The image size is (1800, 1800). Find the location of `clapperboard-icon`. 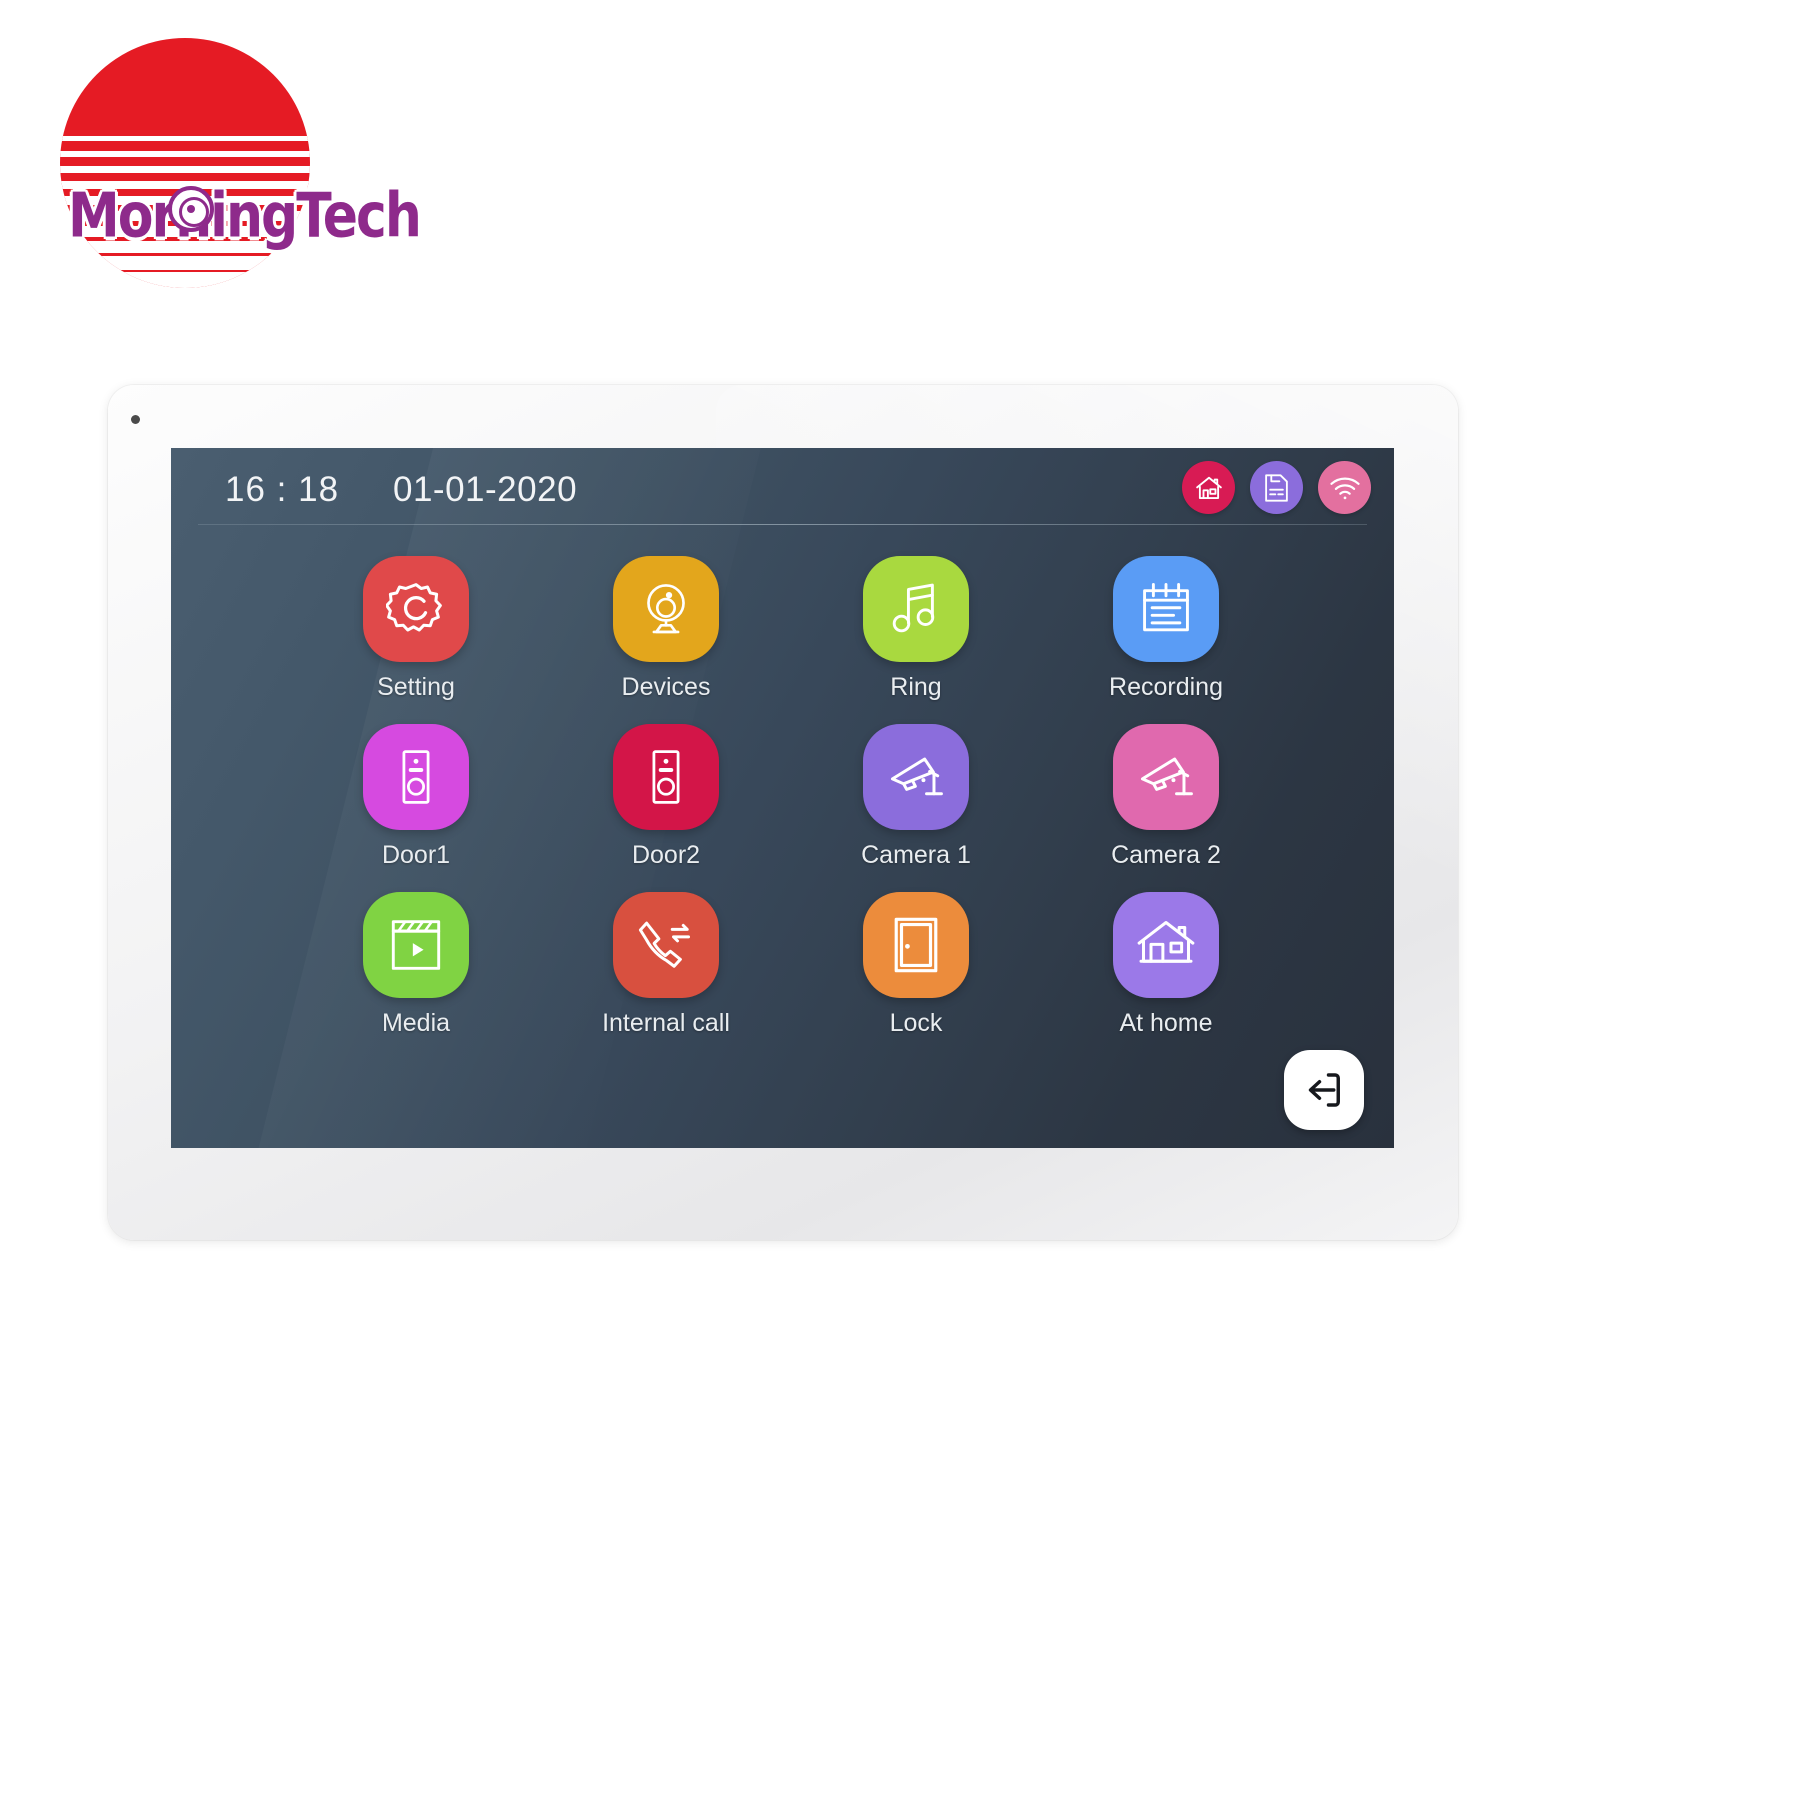

clapperboard-icon is located at coordinates (416, 945).